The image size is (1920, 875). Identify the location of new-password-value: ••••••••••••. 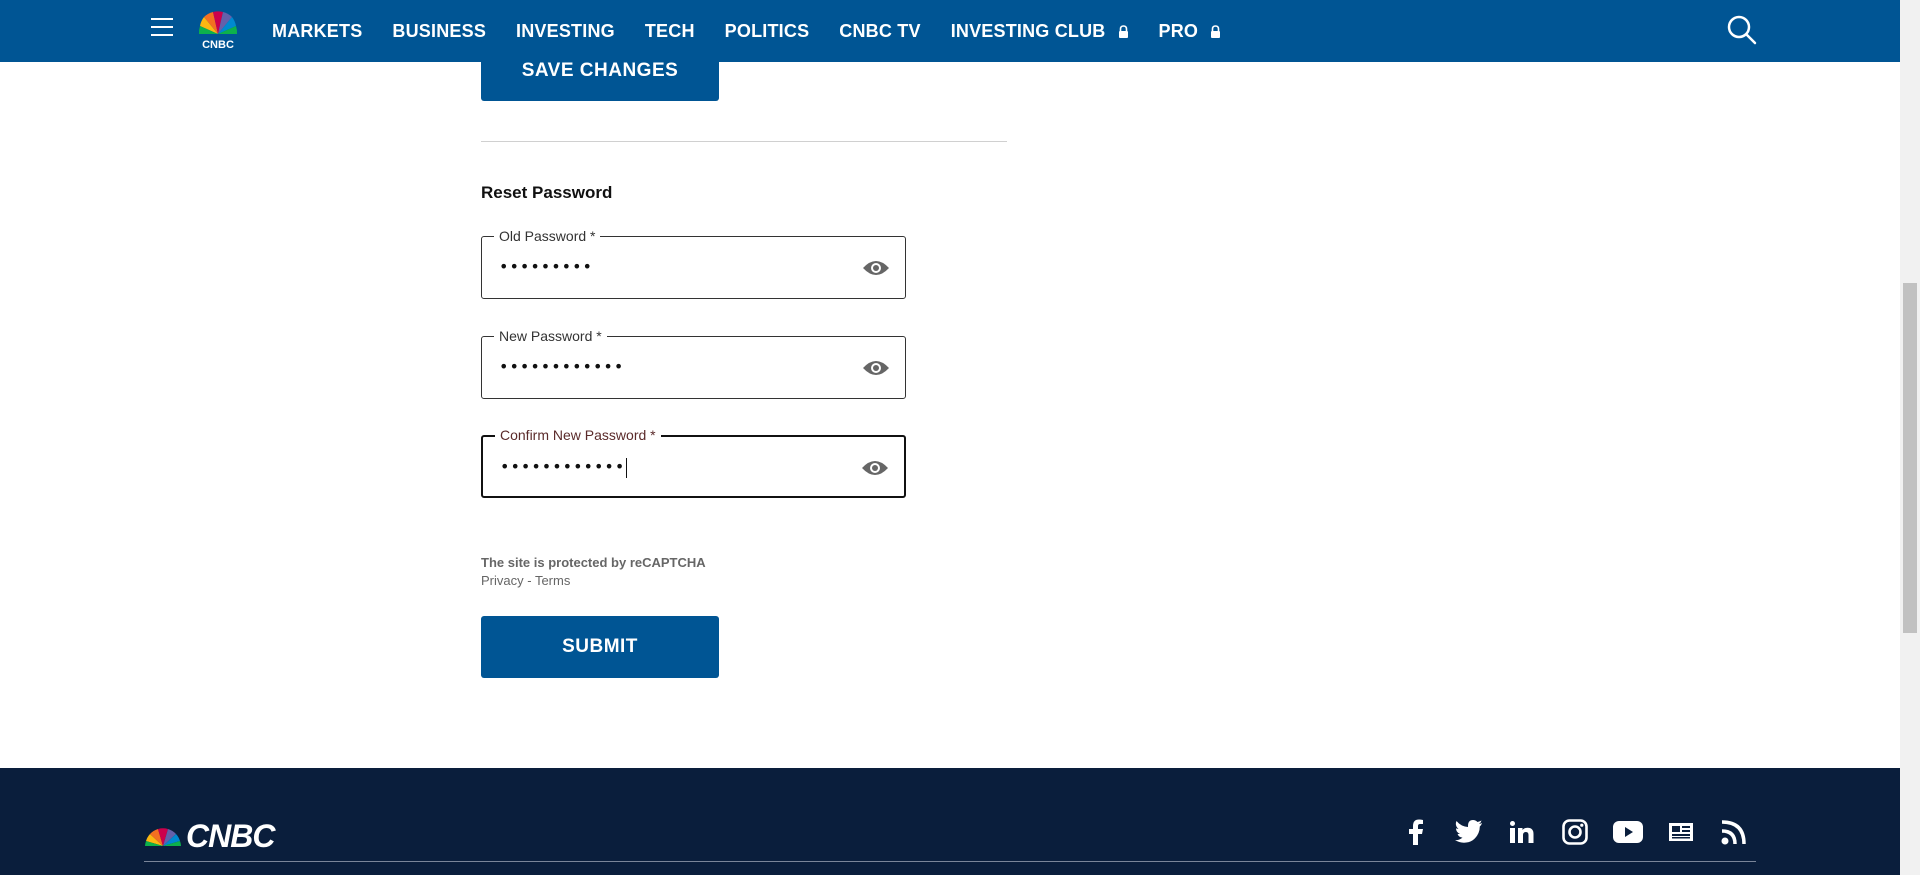
(562, 366).